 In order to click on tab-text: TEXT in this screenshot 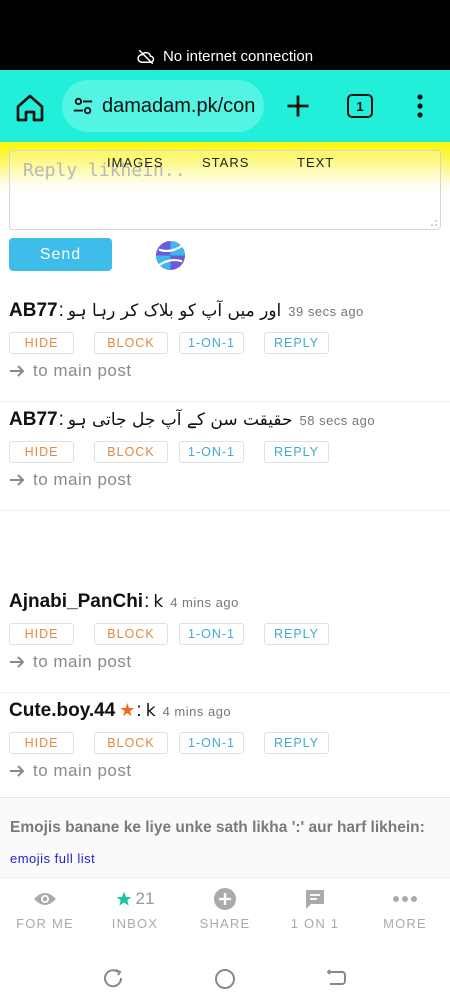, I will do `click(315, 162)`.